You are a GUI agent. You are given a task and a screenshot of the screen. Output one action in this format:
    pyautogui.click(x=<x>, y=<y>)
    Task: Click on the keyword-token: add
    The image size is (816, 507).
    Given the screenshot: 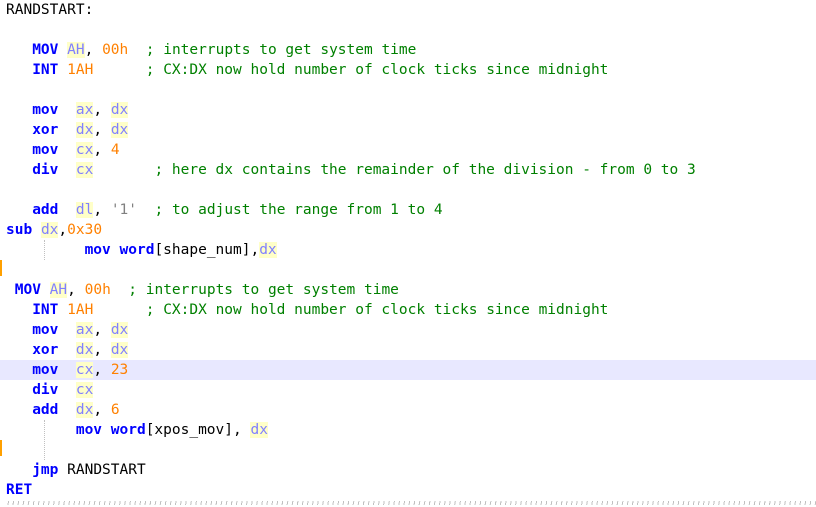 What is the action you would take?
    pyautogui.click(x=45, y=410)
    